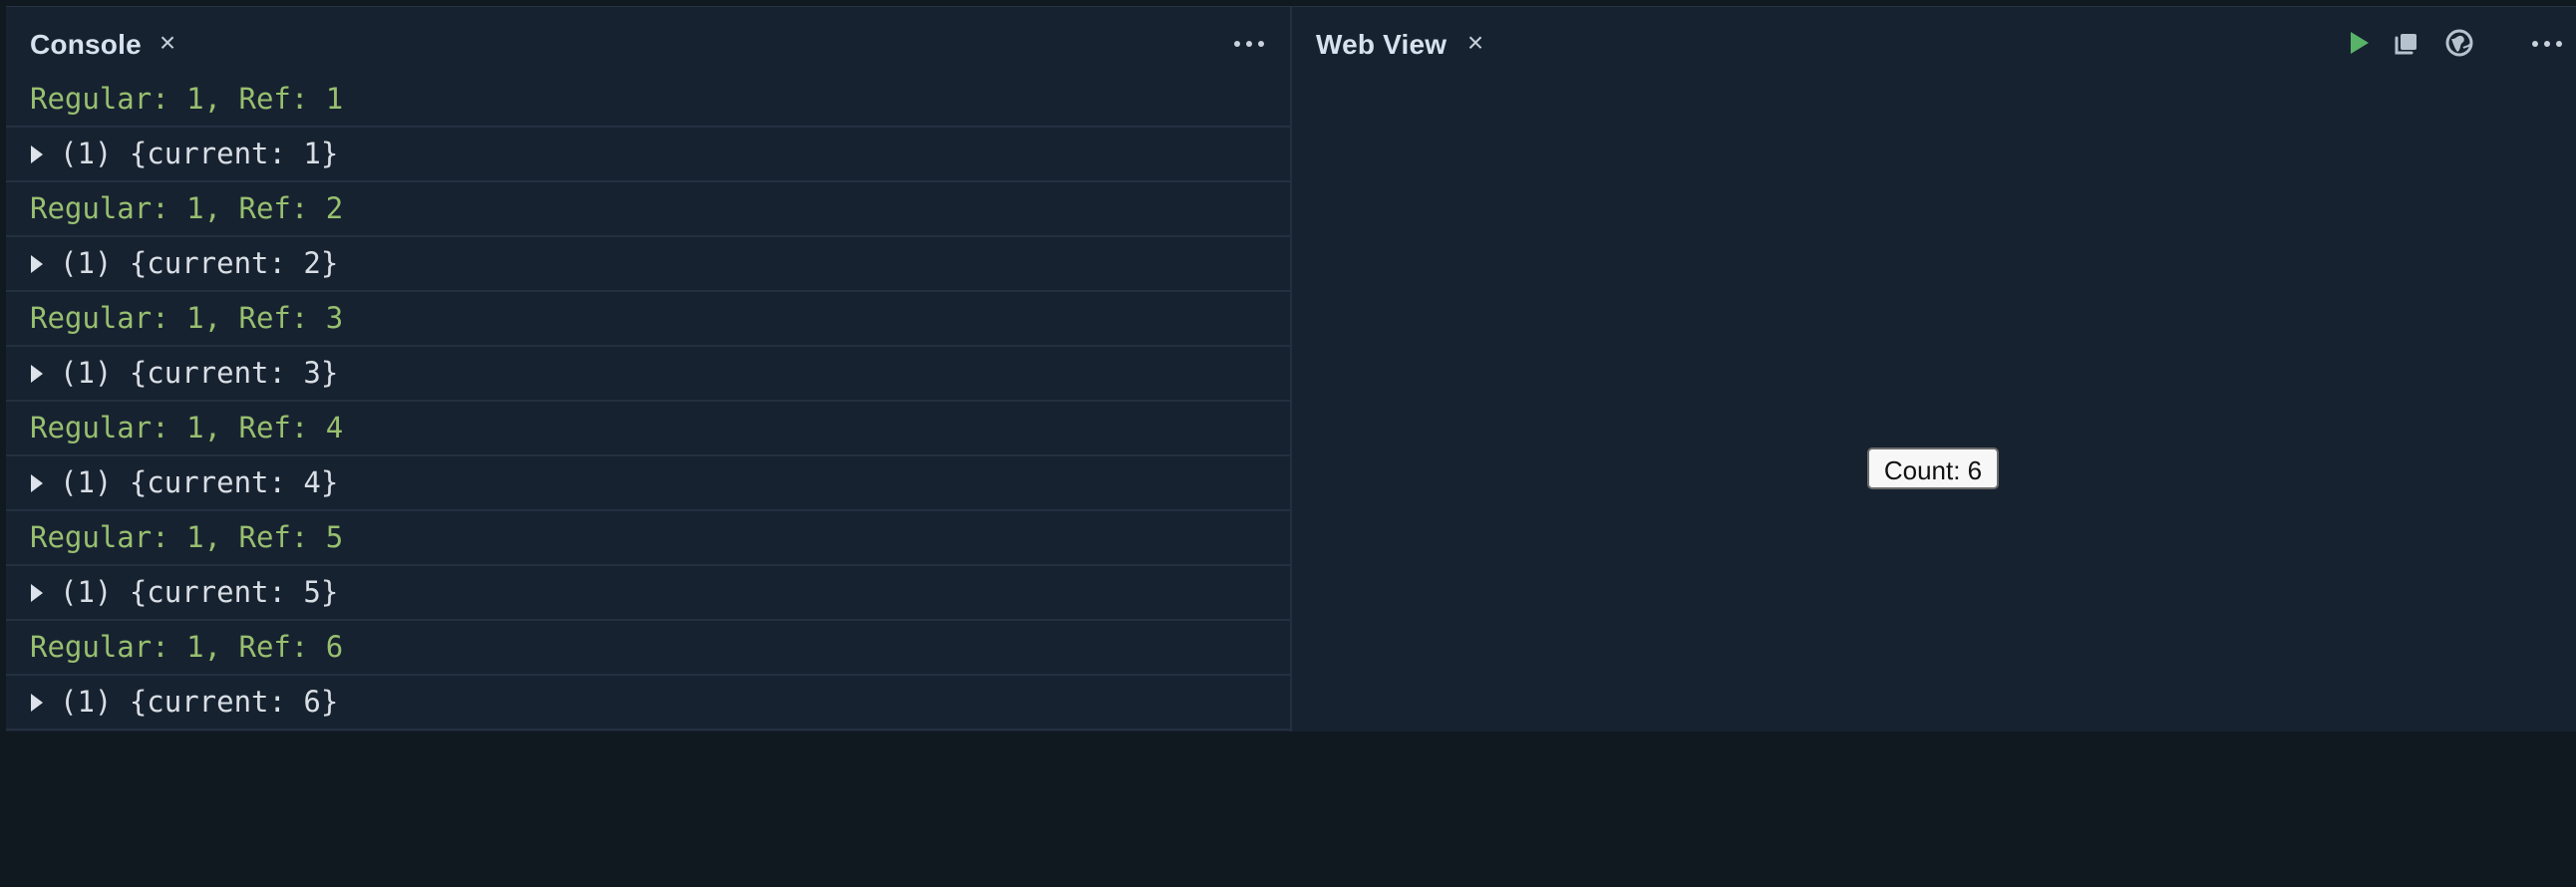  I want to click on console-object-row: (1) {current: 1}, so click(648, 155).